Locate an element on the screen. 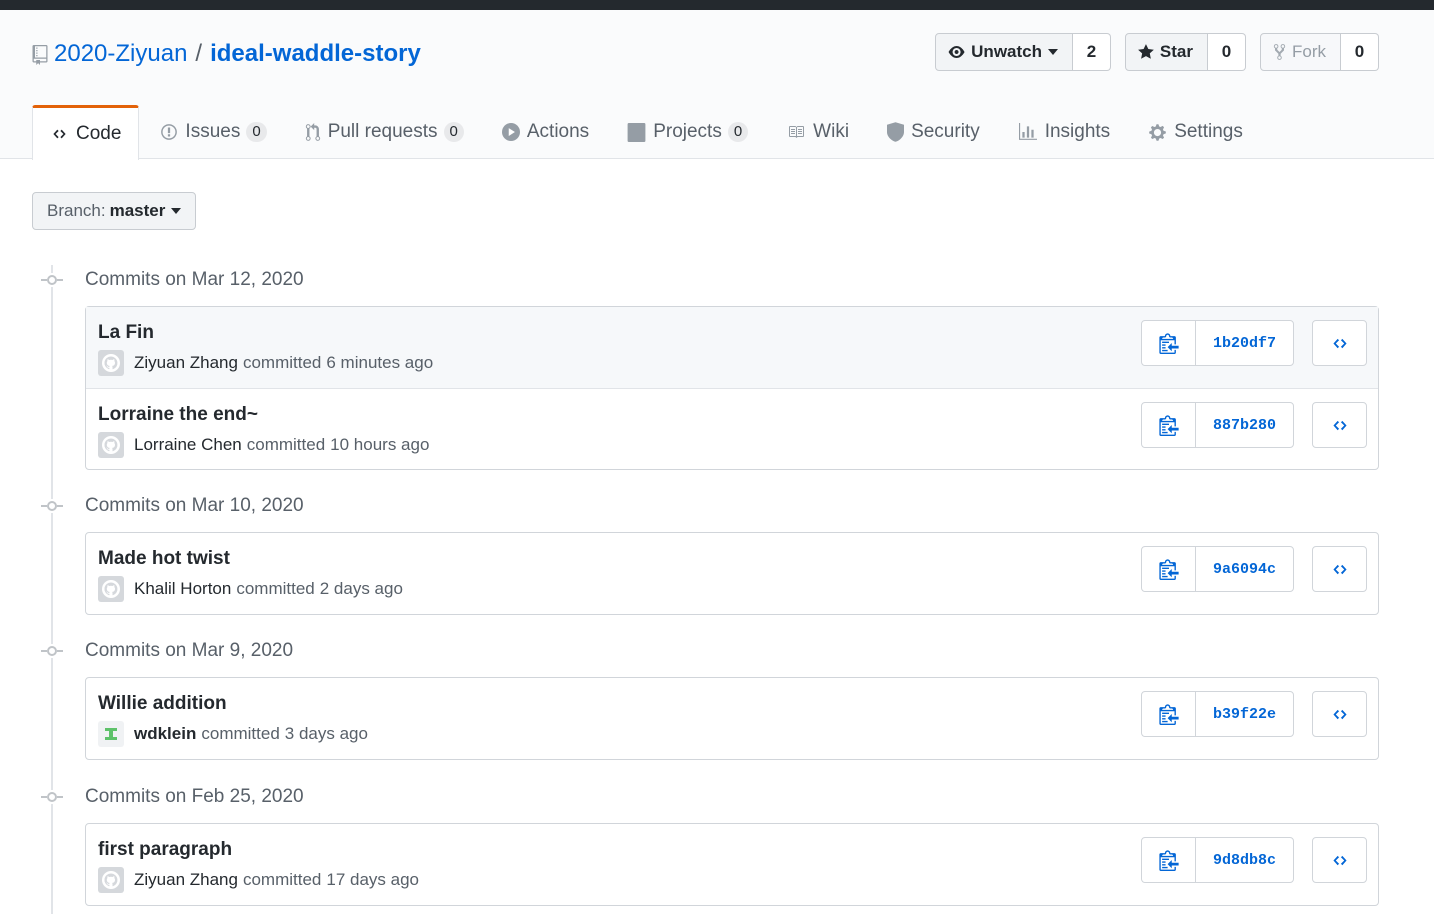 Image resolution: width=1434 pixels, height=914 pixels. forks-count: 0 is located at coordinates (1360, 52).